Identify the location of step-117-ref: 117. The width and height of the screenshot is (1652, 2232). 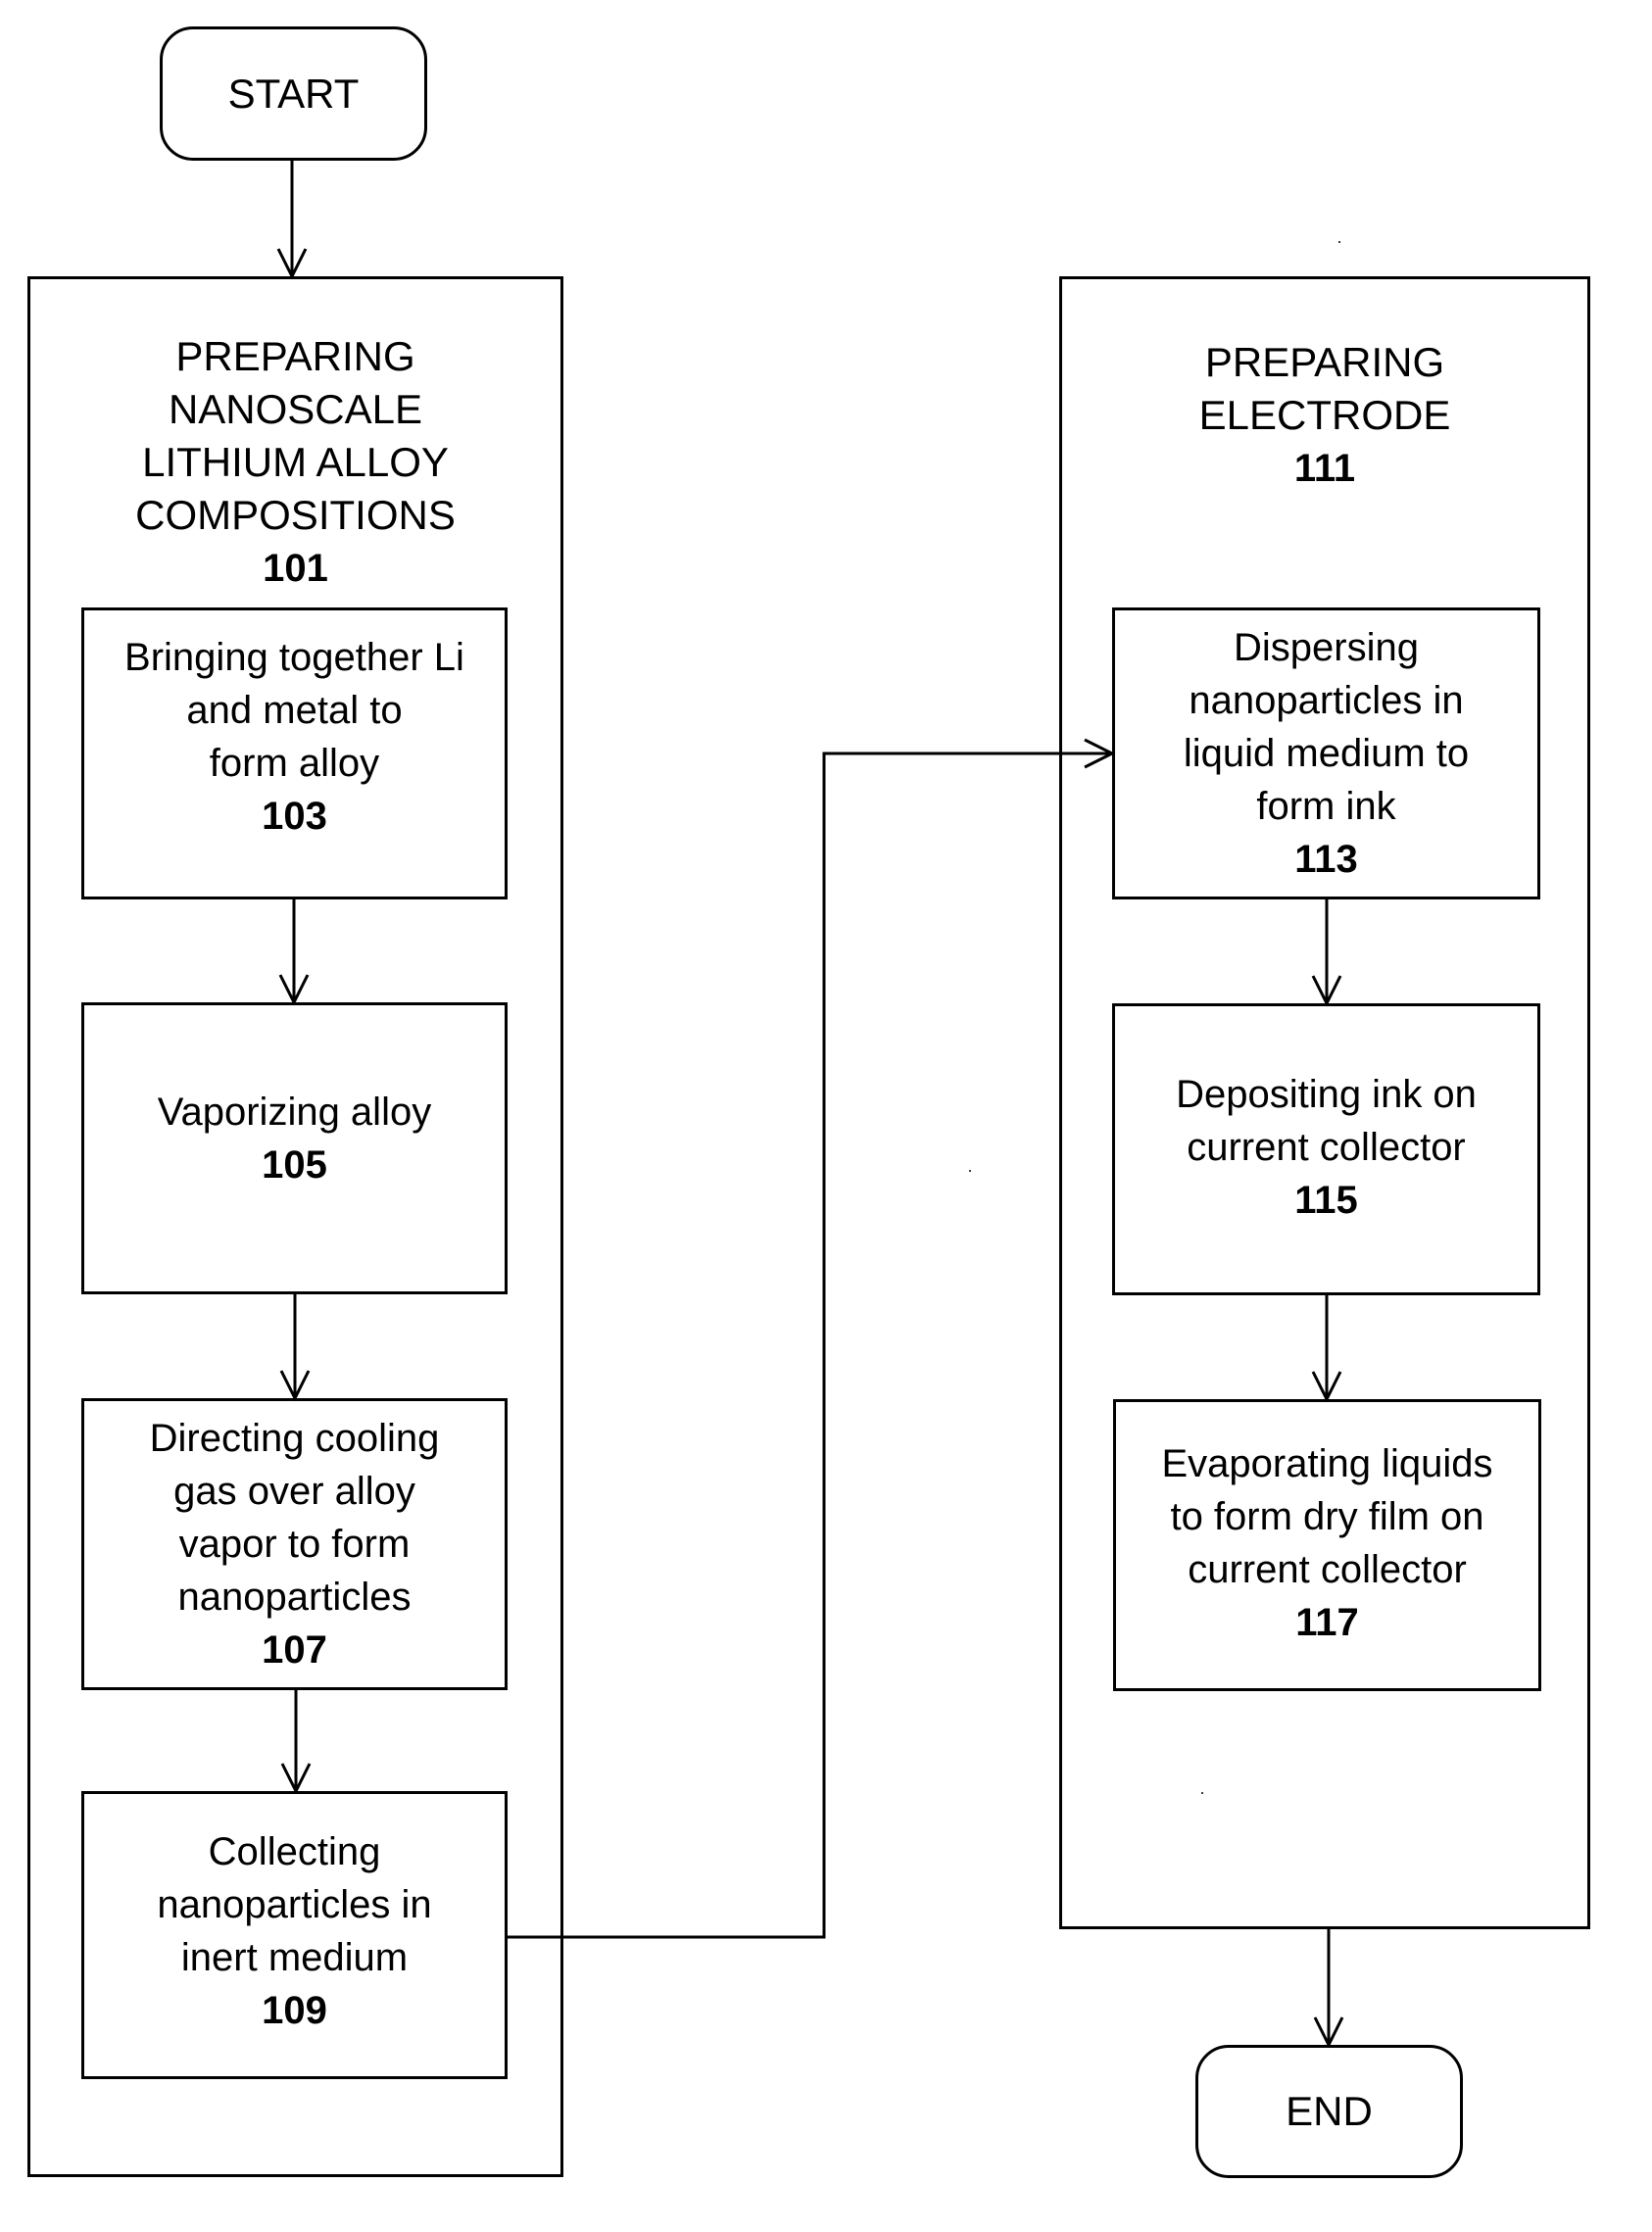
(1327, 1622).